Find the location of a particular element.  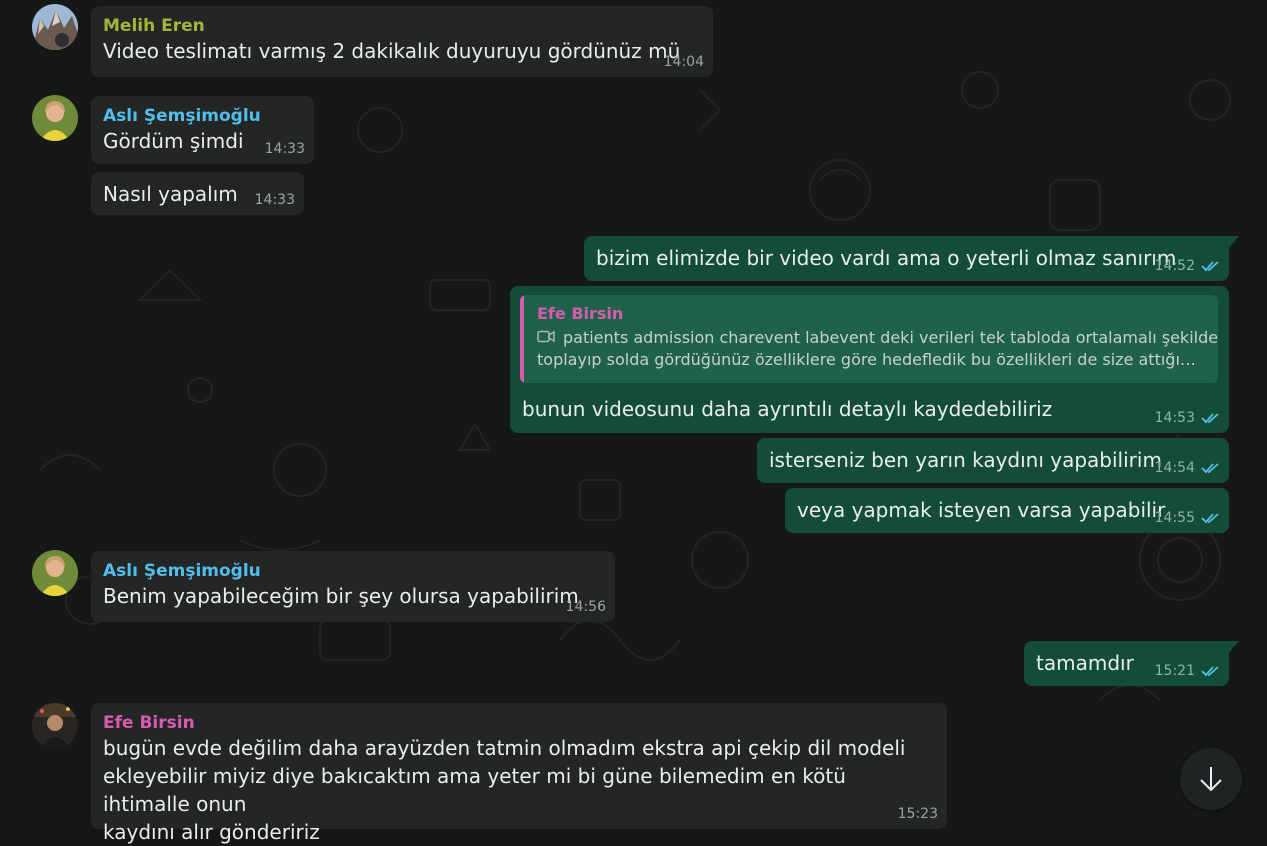

message-time: 14:04 is located at coordinates (683, 62).